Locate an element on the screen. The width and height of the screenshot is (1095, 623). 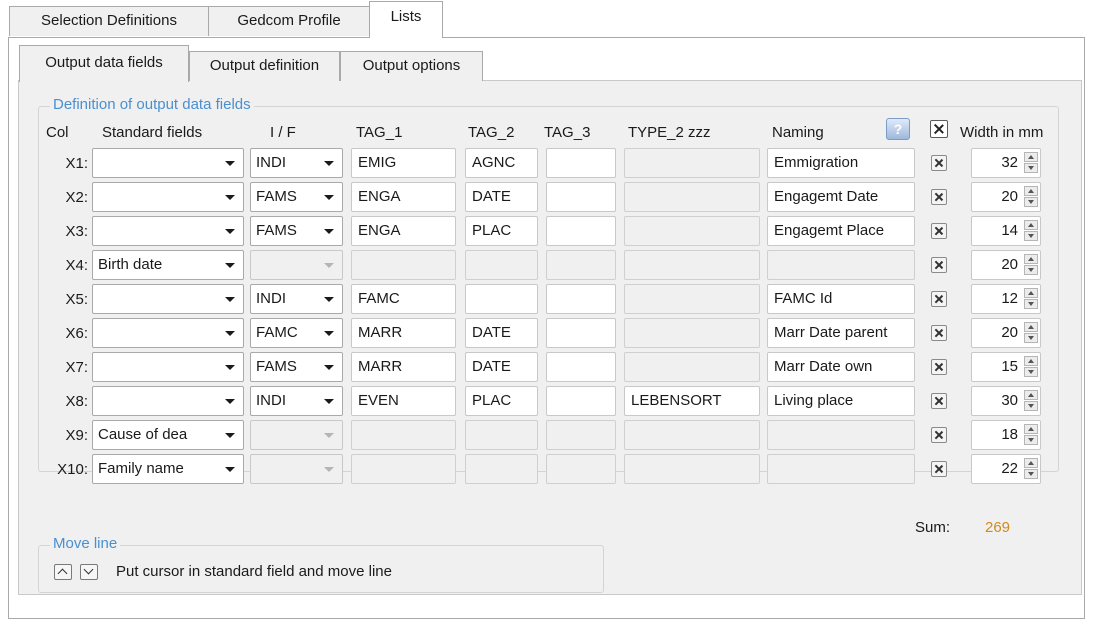
tag1-field: FAMC is located at coordinates (403, 299).